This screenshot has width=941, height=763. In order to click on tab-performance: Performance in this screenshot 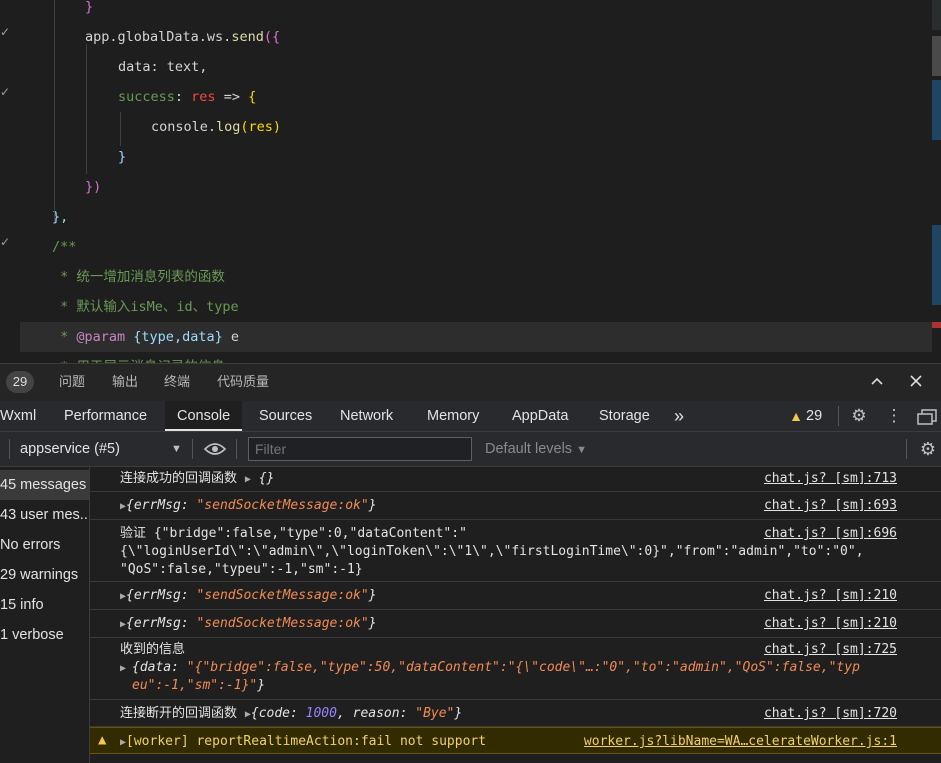, I will do `click(105, 416)`.